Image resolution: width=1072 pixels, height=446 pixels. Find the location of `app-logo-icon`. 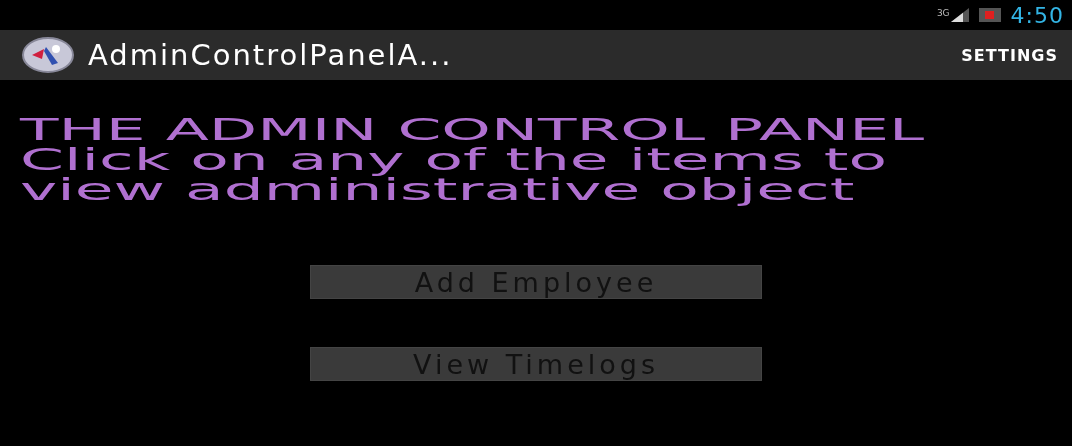

app-logo-icon is located at coordinates (48, 55).